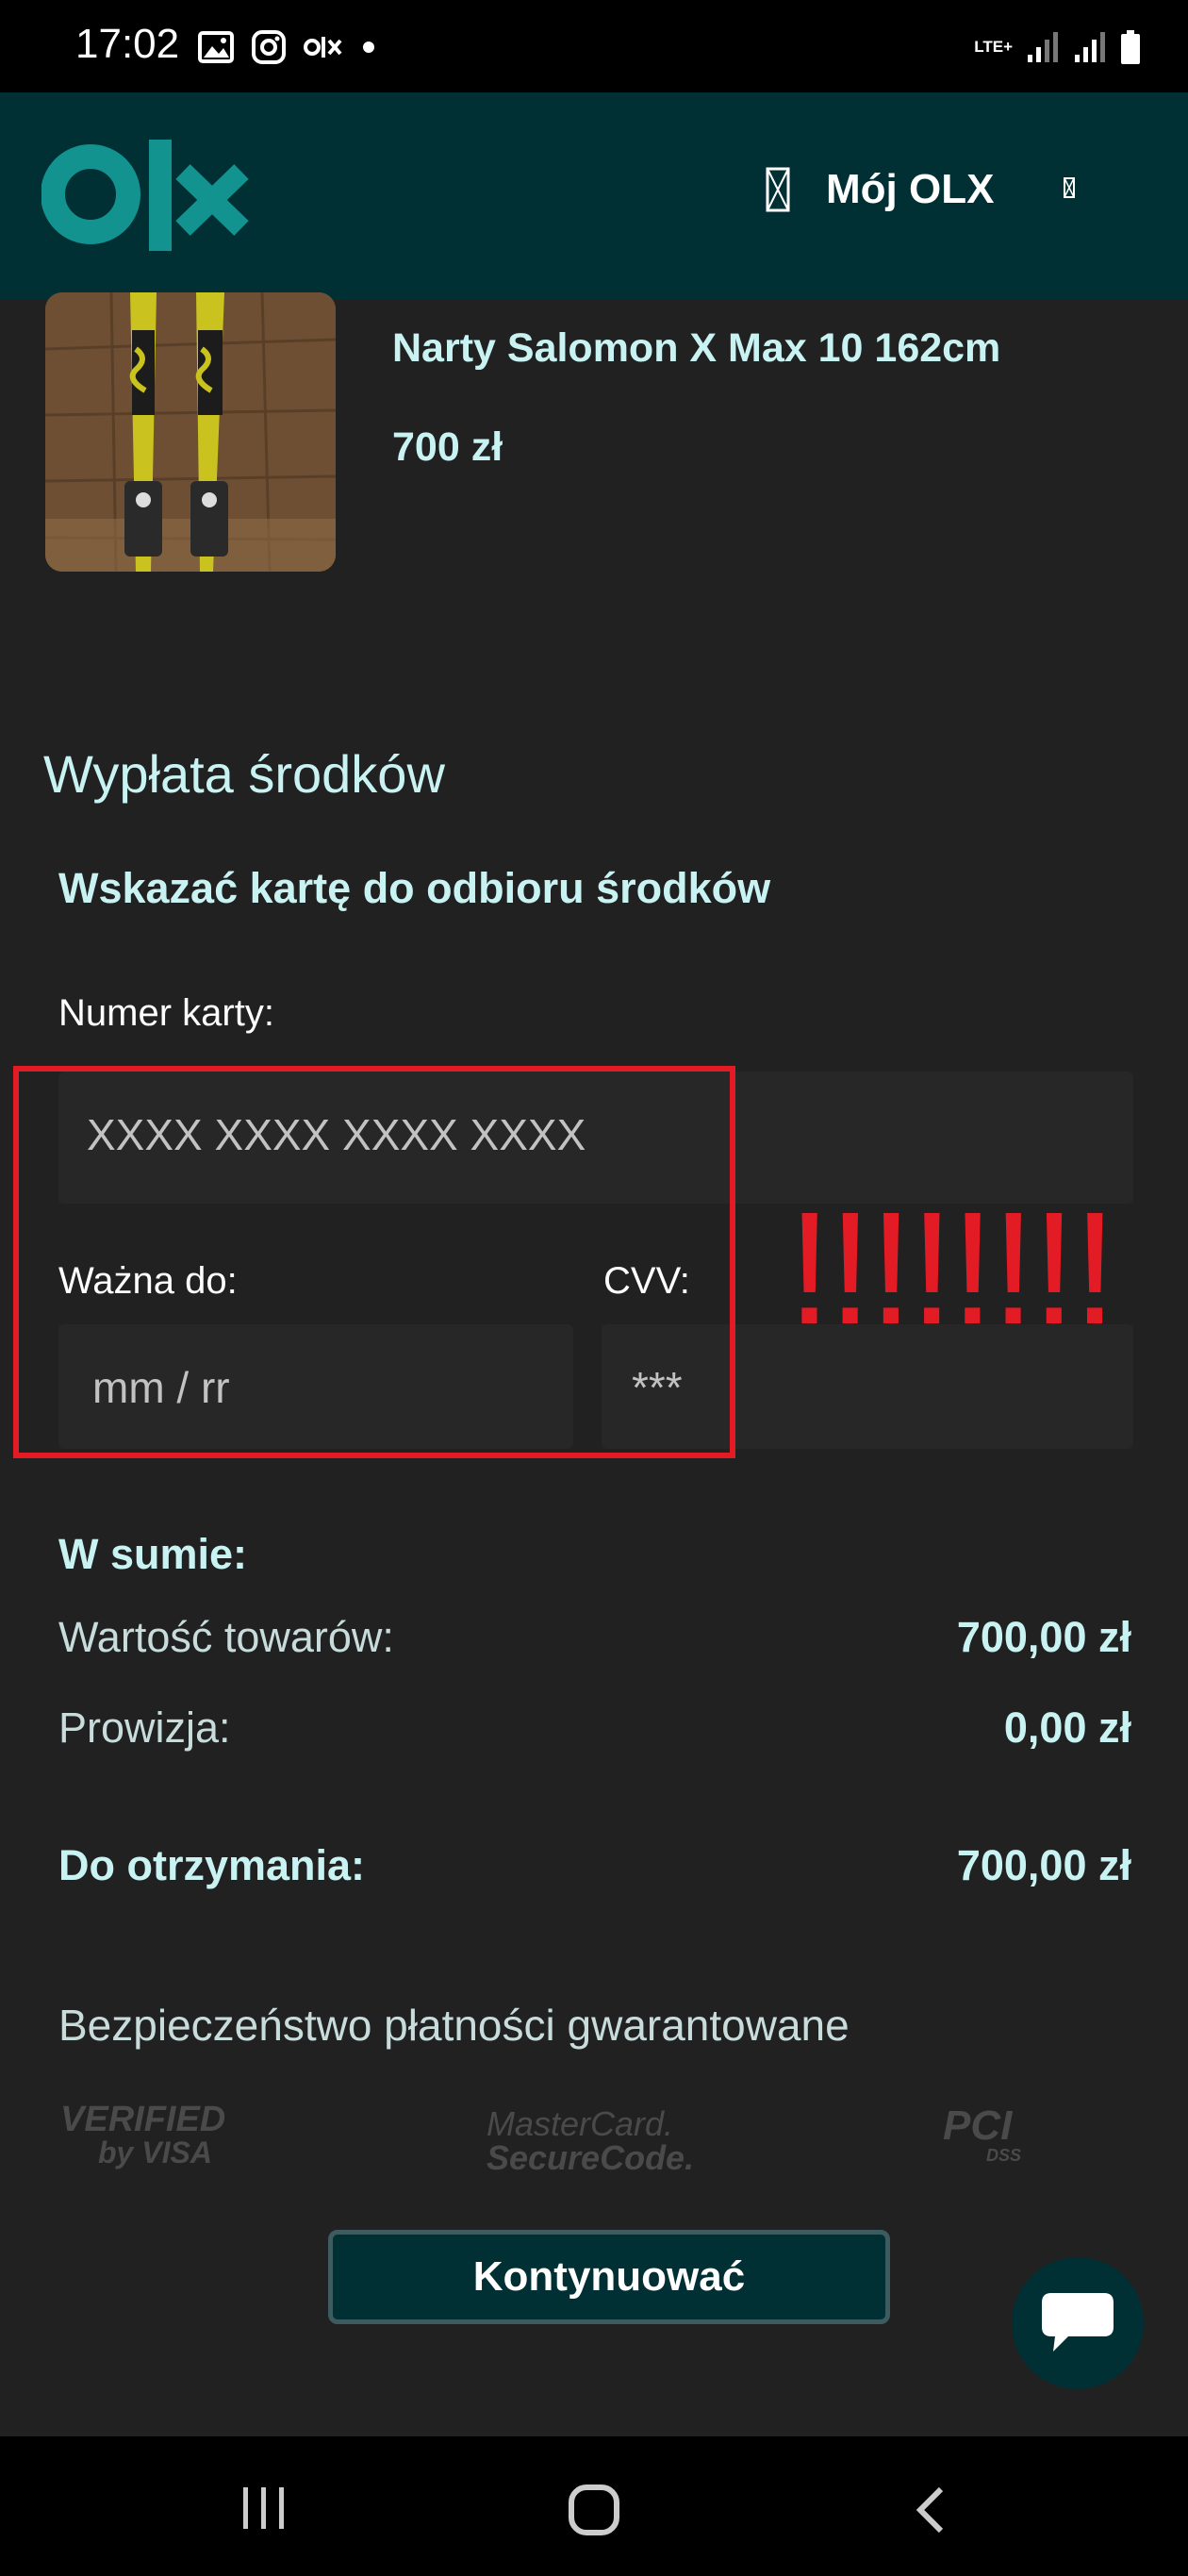 The width and height of the screenshot is (1188, 2576). Describe the element at coordinates (930, 2509) in the screenshot. I see `back-icon` at that location.